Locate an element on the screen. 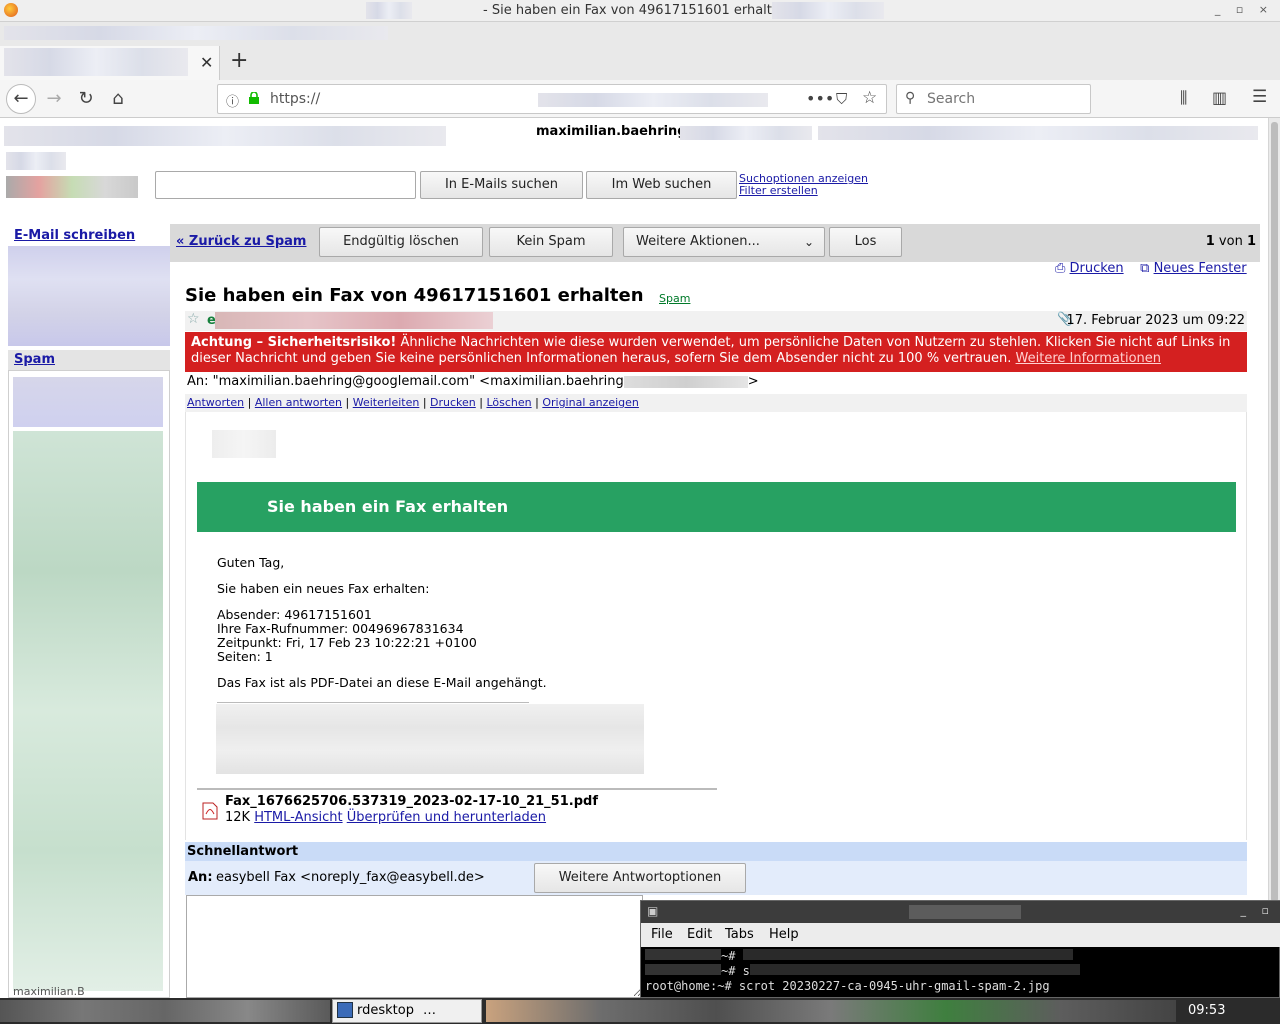 This screenshot has height=1024, width=1280. pdf-file-icon is located at coordinates (210, 811).